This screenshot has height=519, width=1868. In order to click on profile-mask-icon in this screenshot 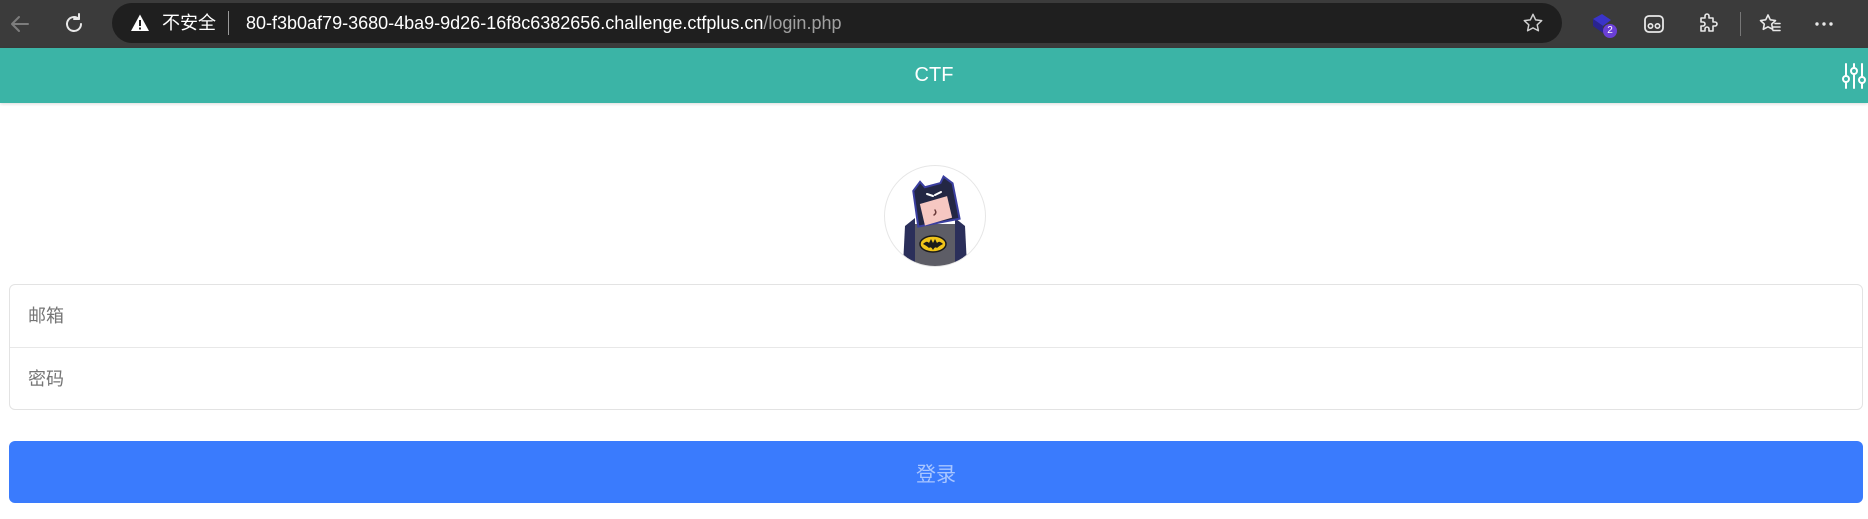, I will do `click(1654, 24)`.